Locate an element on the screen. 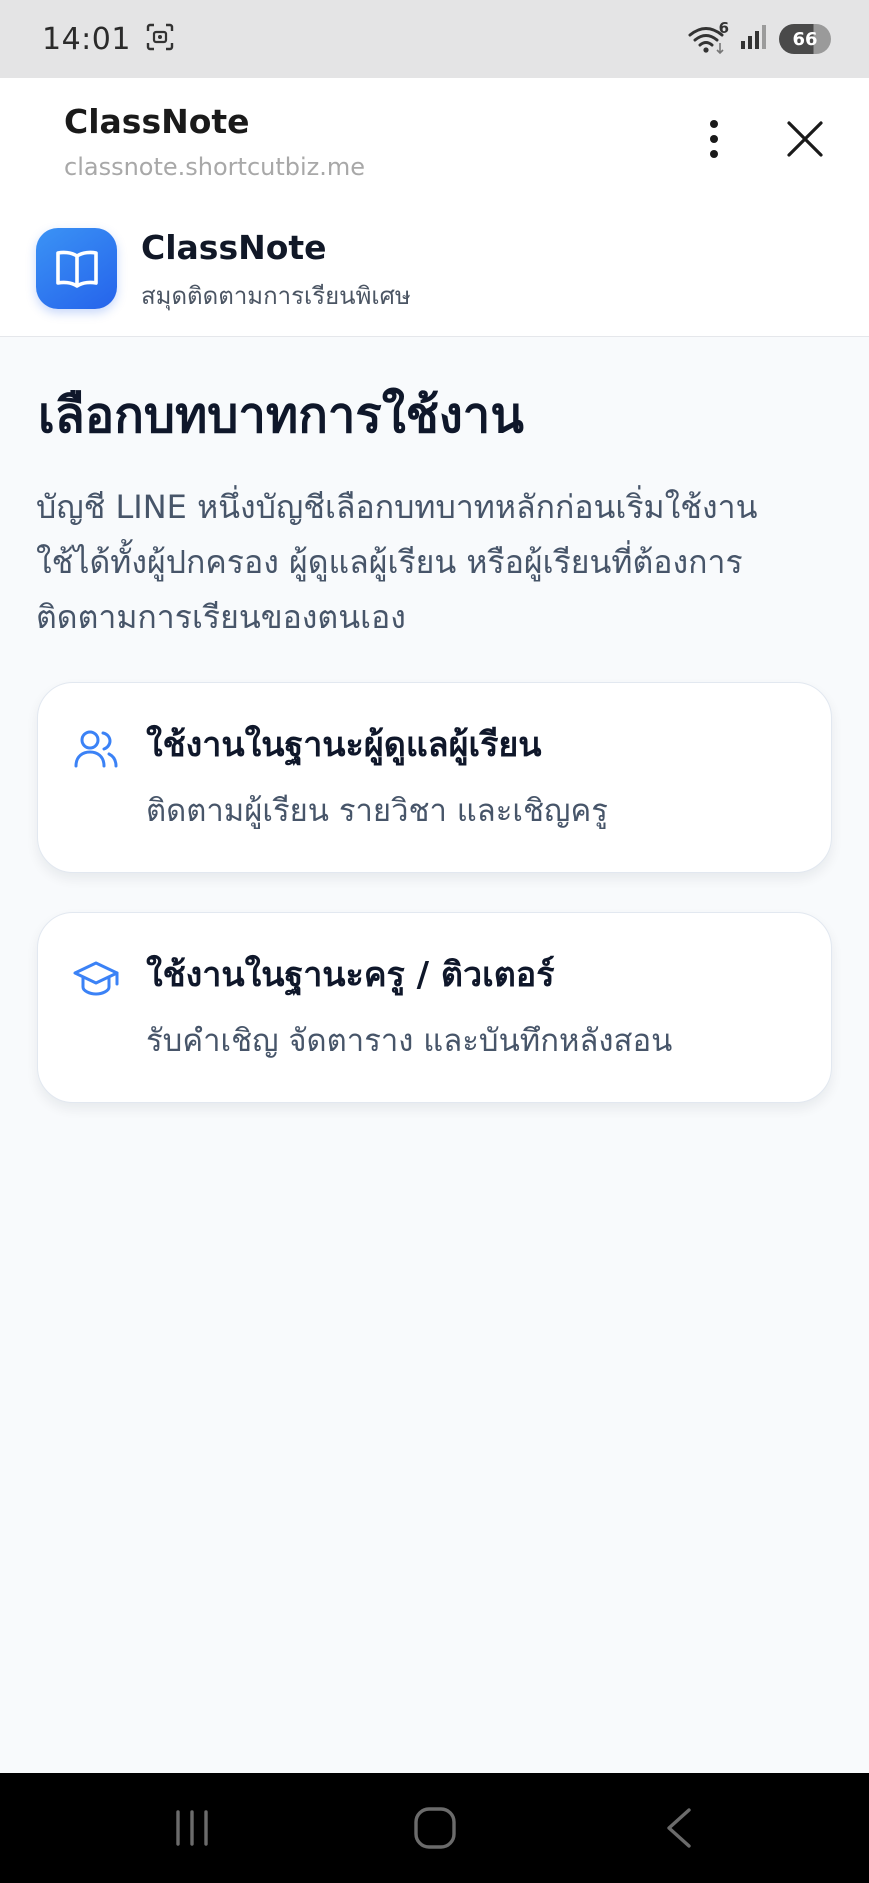 This screenshot has width=869, height=1883. app-logo is located at coordinates (76, 268).